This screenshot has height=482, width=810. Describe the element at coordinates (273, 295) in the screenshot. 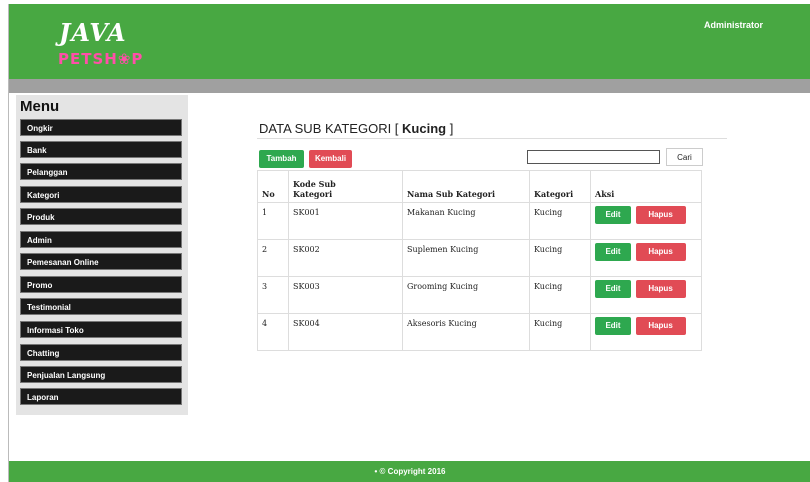

I see `cell-no: 3` at that location.